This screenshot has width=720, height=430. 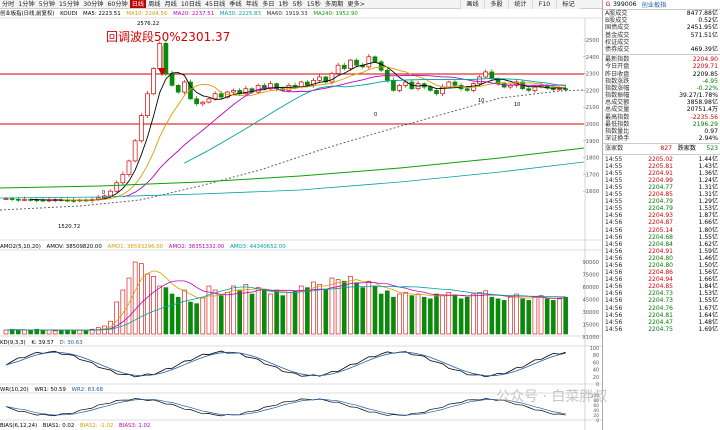 I want to click on tick-p: 2204.81, so click(x=660, y=315).